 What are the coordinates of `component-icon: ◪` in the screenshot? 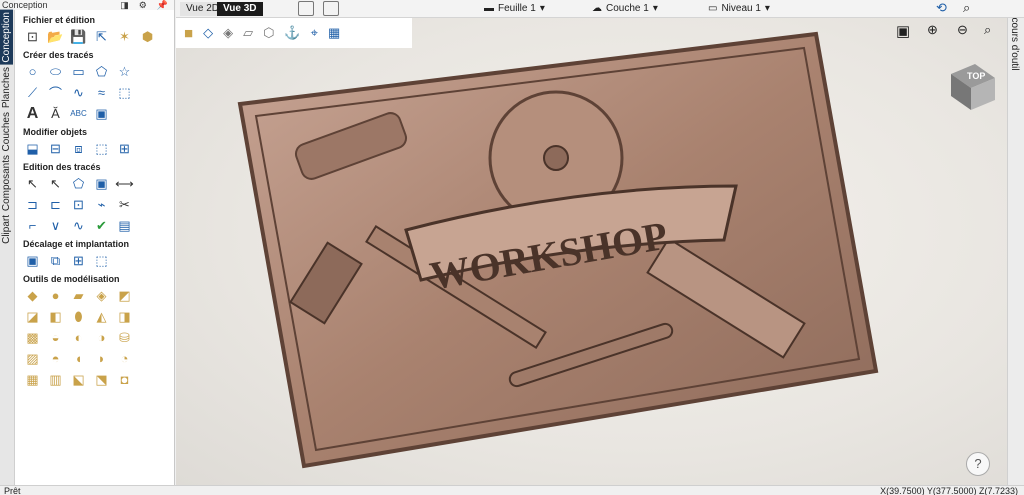 It's located at (32, 316).